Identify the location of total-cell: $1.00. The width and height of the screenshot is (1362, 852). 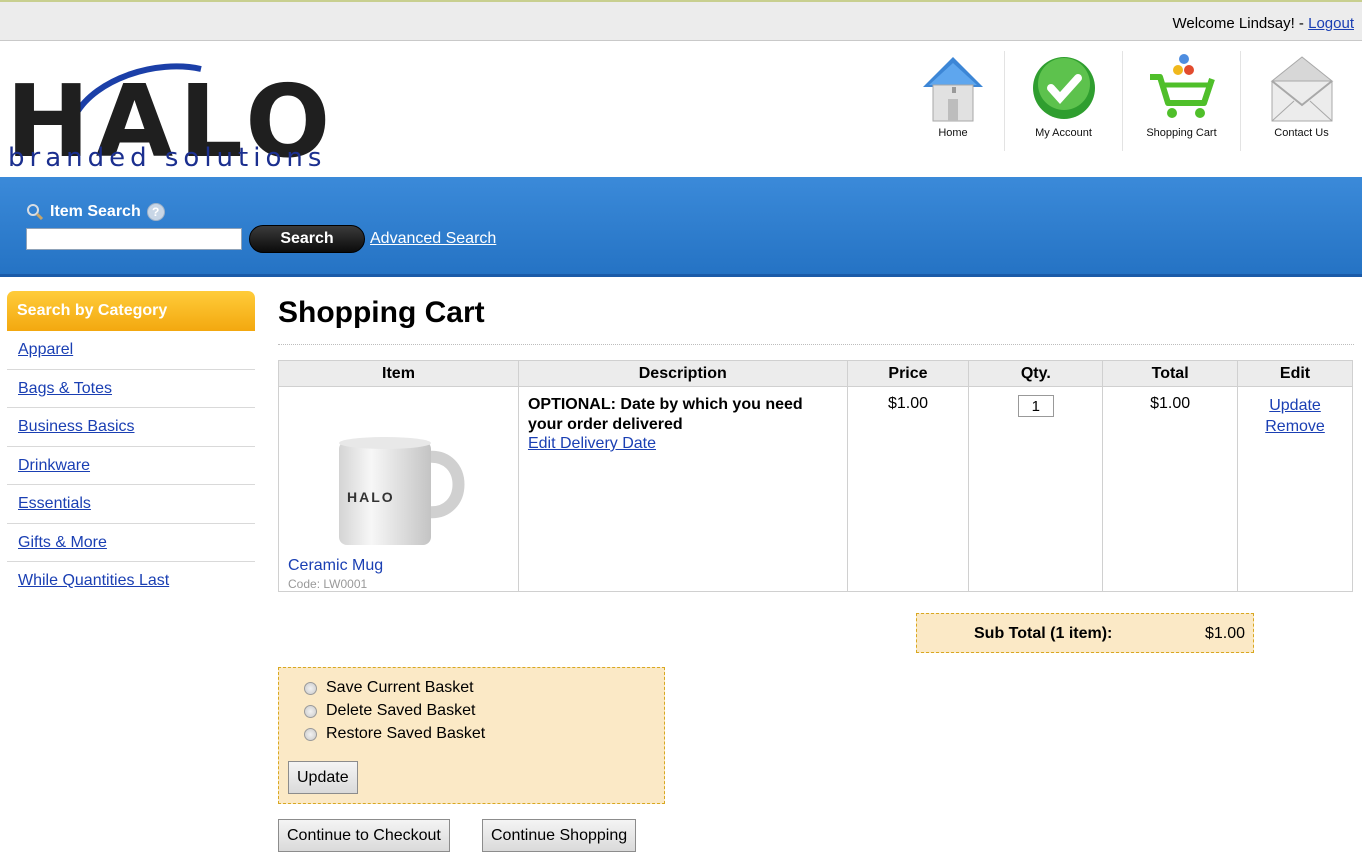
(1170, 489).